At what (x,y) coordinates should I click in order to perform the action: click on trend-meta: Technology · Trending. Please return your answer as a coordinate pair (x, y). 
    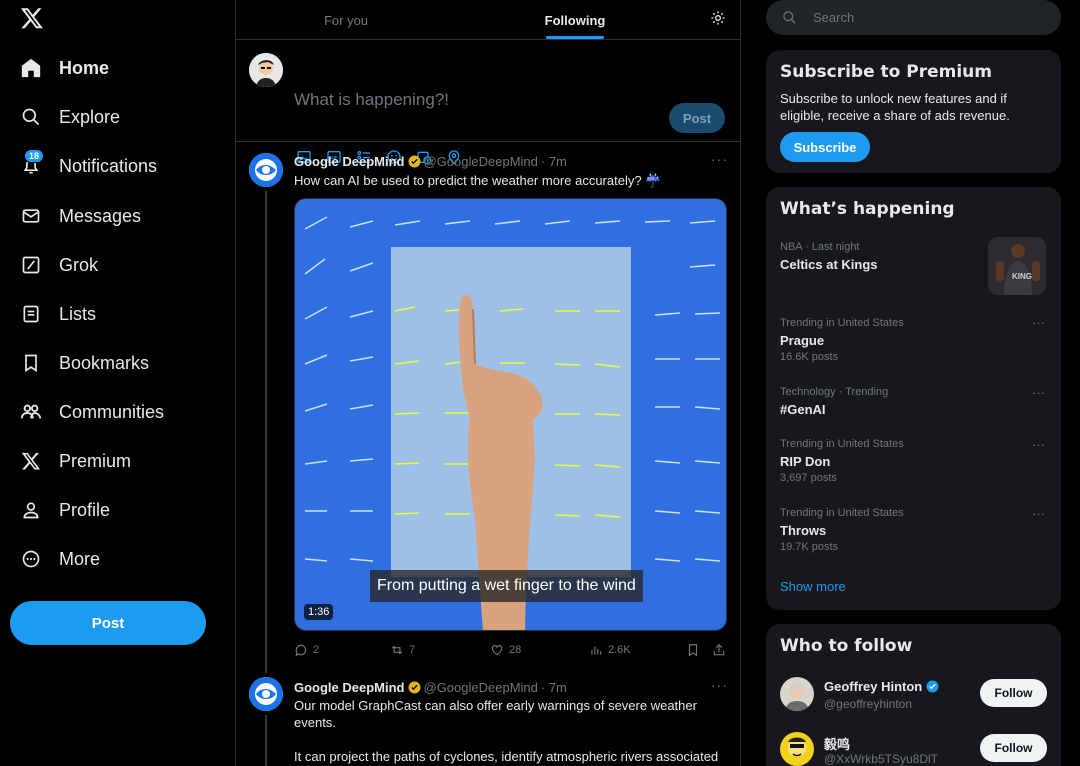
    Looking at the image, I should click on (834, 392).